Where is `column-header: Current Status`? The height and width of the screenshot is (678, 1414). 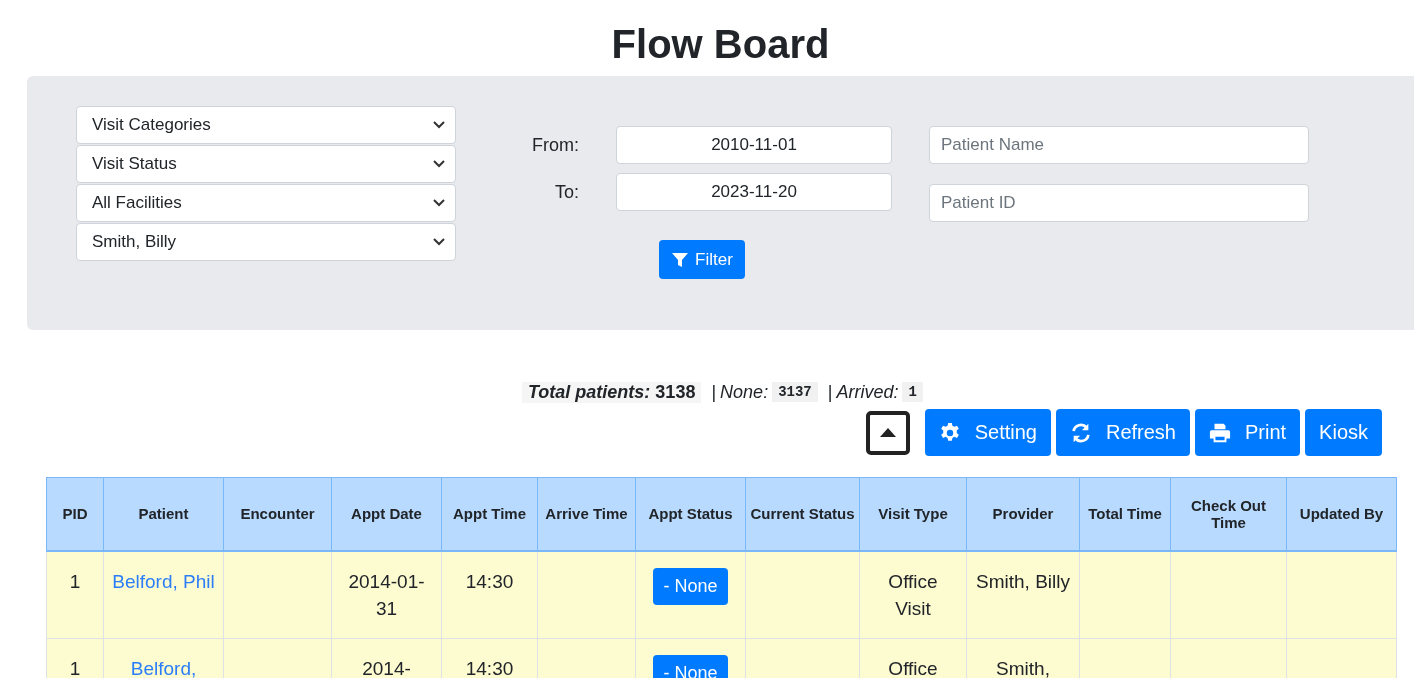 column-header: Current Status is located at coordinates (802, 514).